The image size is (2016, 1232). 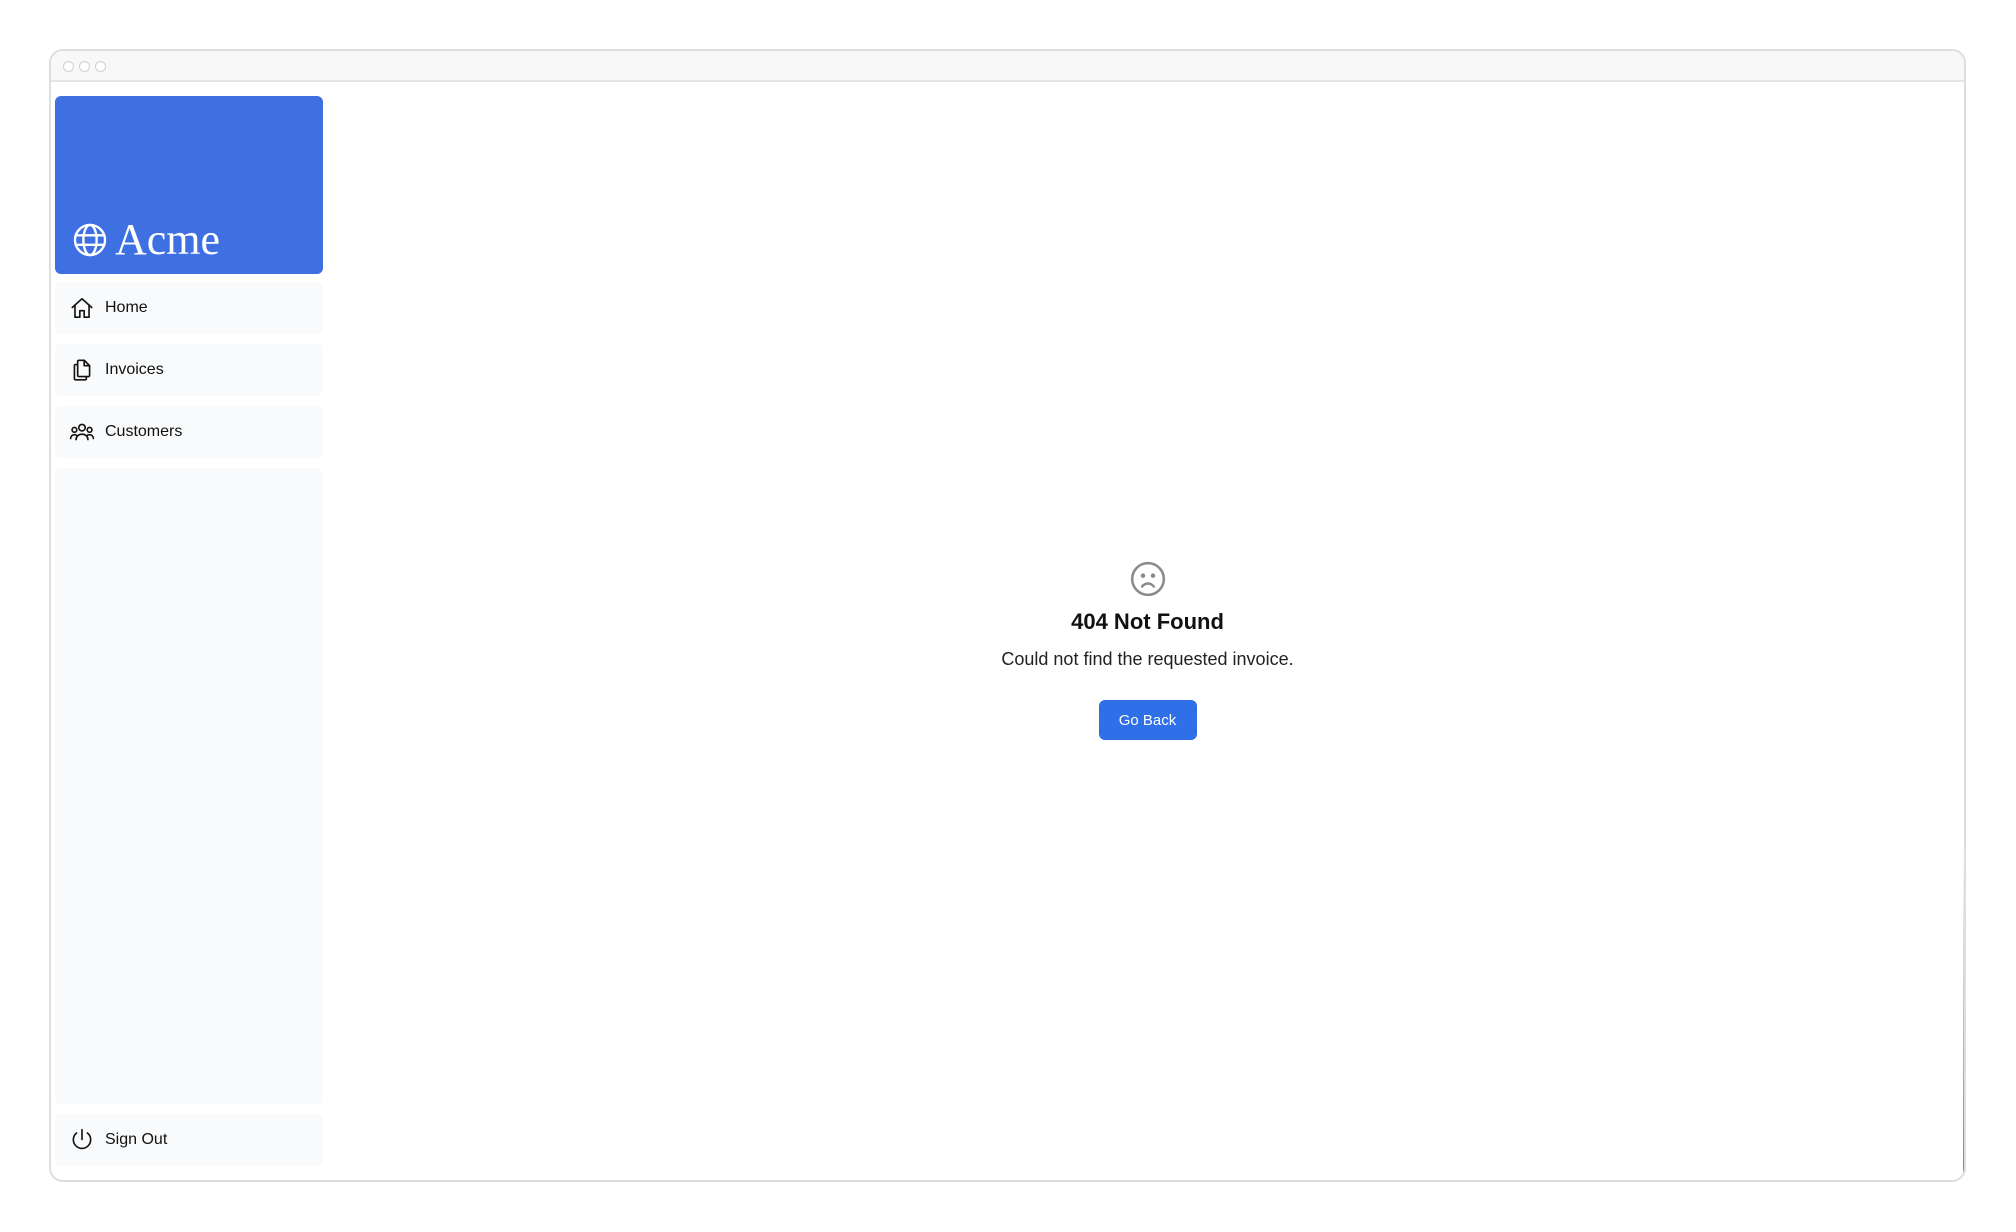 I want to click on window-close-dot, so click(x=68, y=66).